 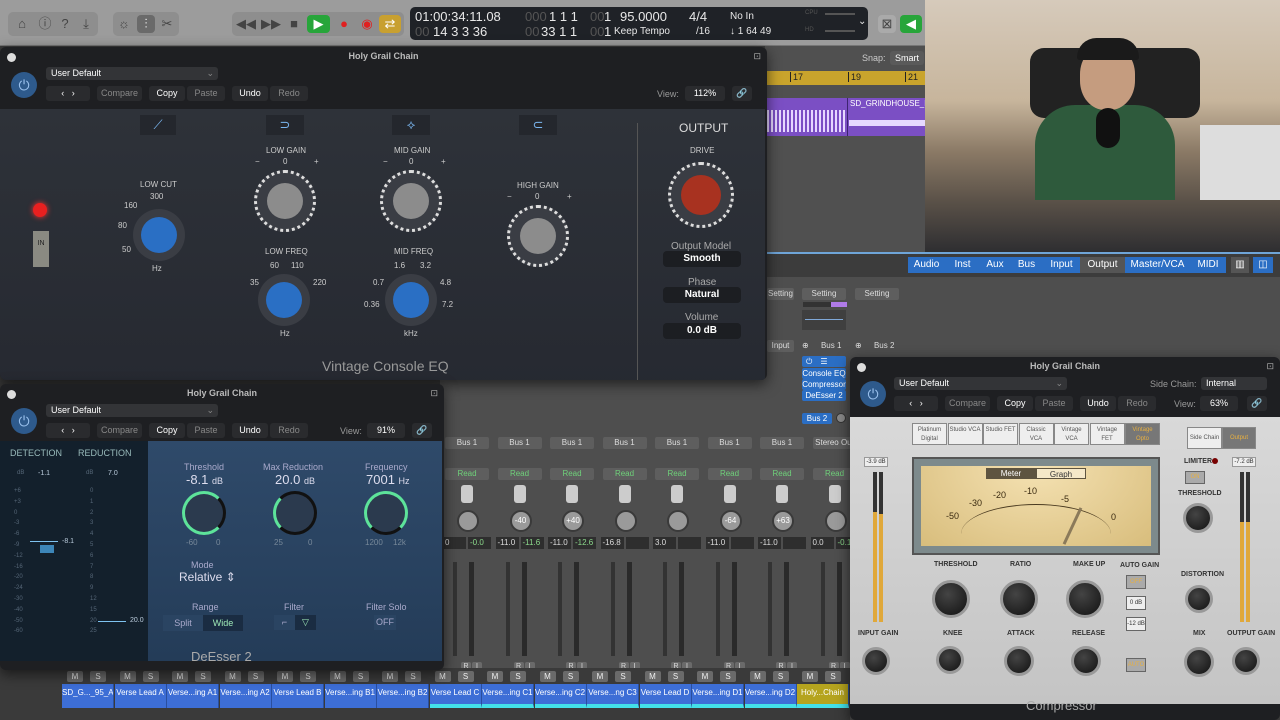 What do you see at coordinates (298, 696) in the screenshot?
I see `track-name: Verse Lead B` at bounding box center [298, 696].